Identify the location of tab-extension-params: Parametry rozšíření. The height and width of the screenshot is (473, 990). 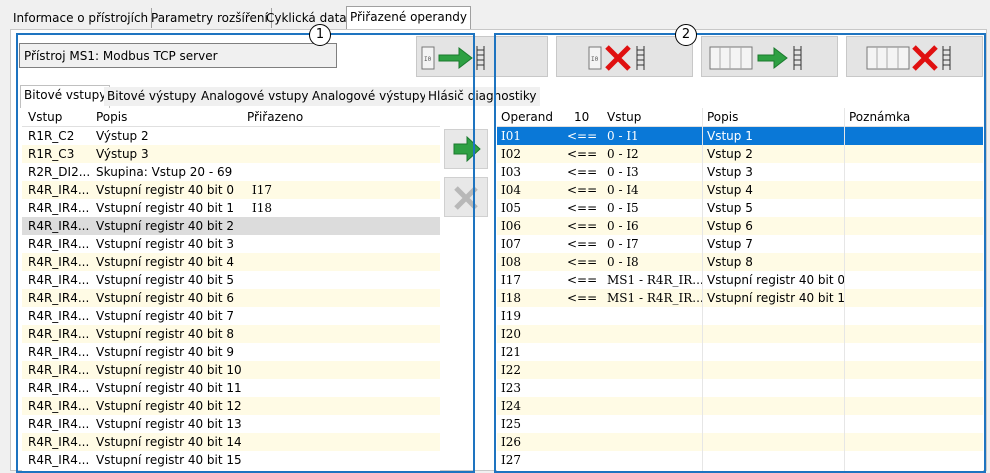
(210, 18).